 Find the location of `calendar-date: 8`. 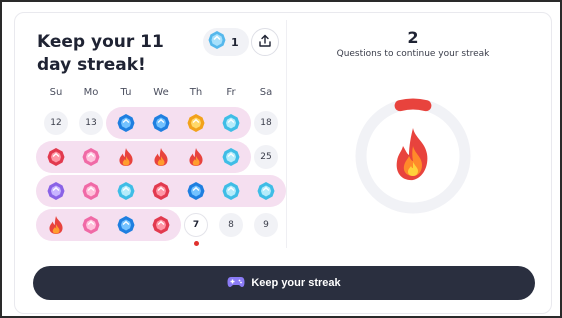

calendar-date: 8 is located at coordinates (231, 225).